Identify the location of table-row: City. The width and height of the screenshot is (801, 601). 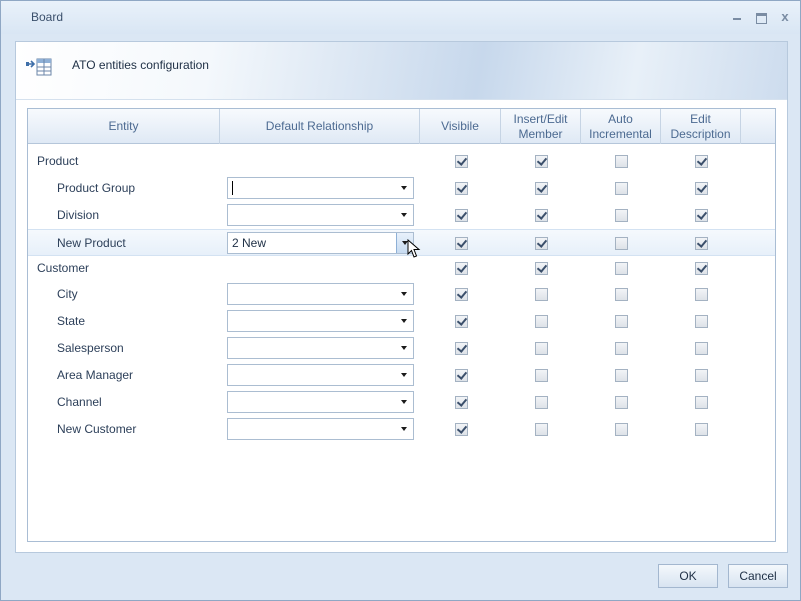
(401, 294).